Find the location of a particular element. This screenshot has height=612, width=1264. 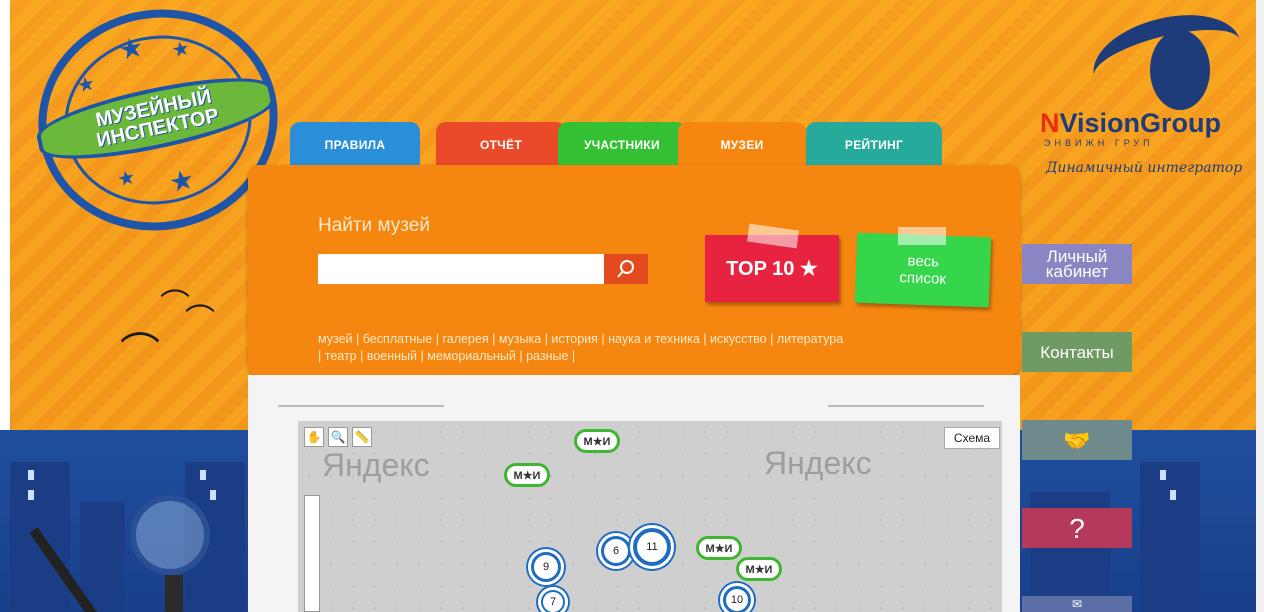

search-icon is located at coordinates (625, 269).